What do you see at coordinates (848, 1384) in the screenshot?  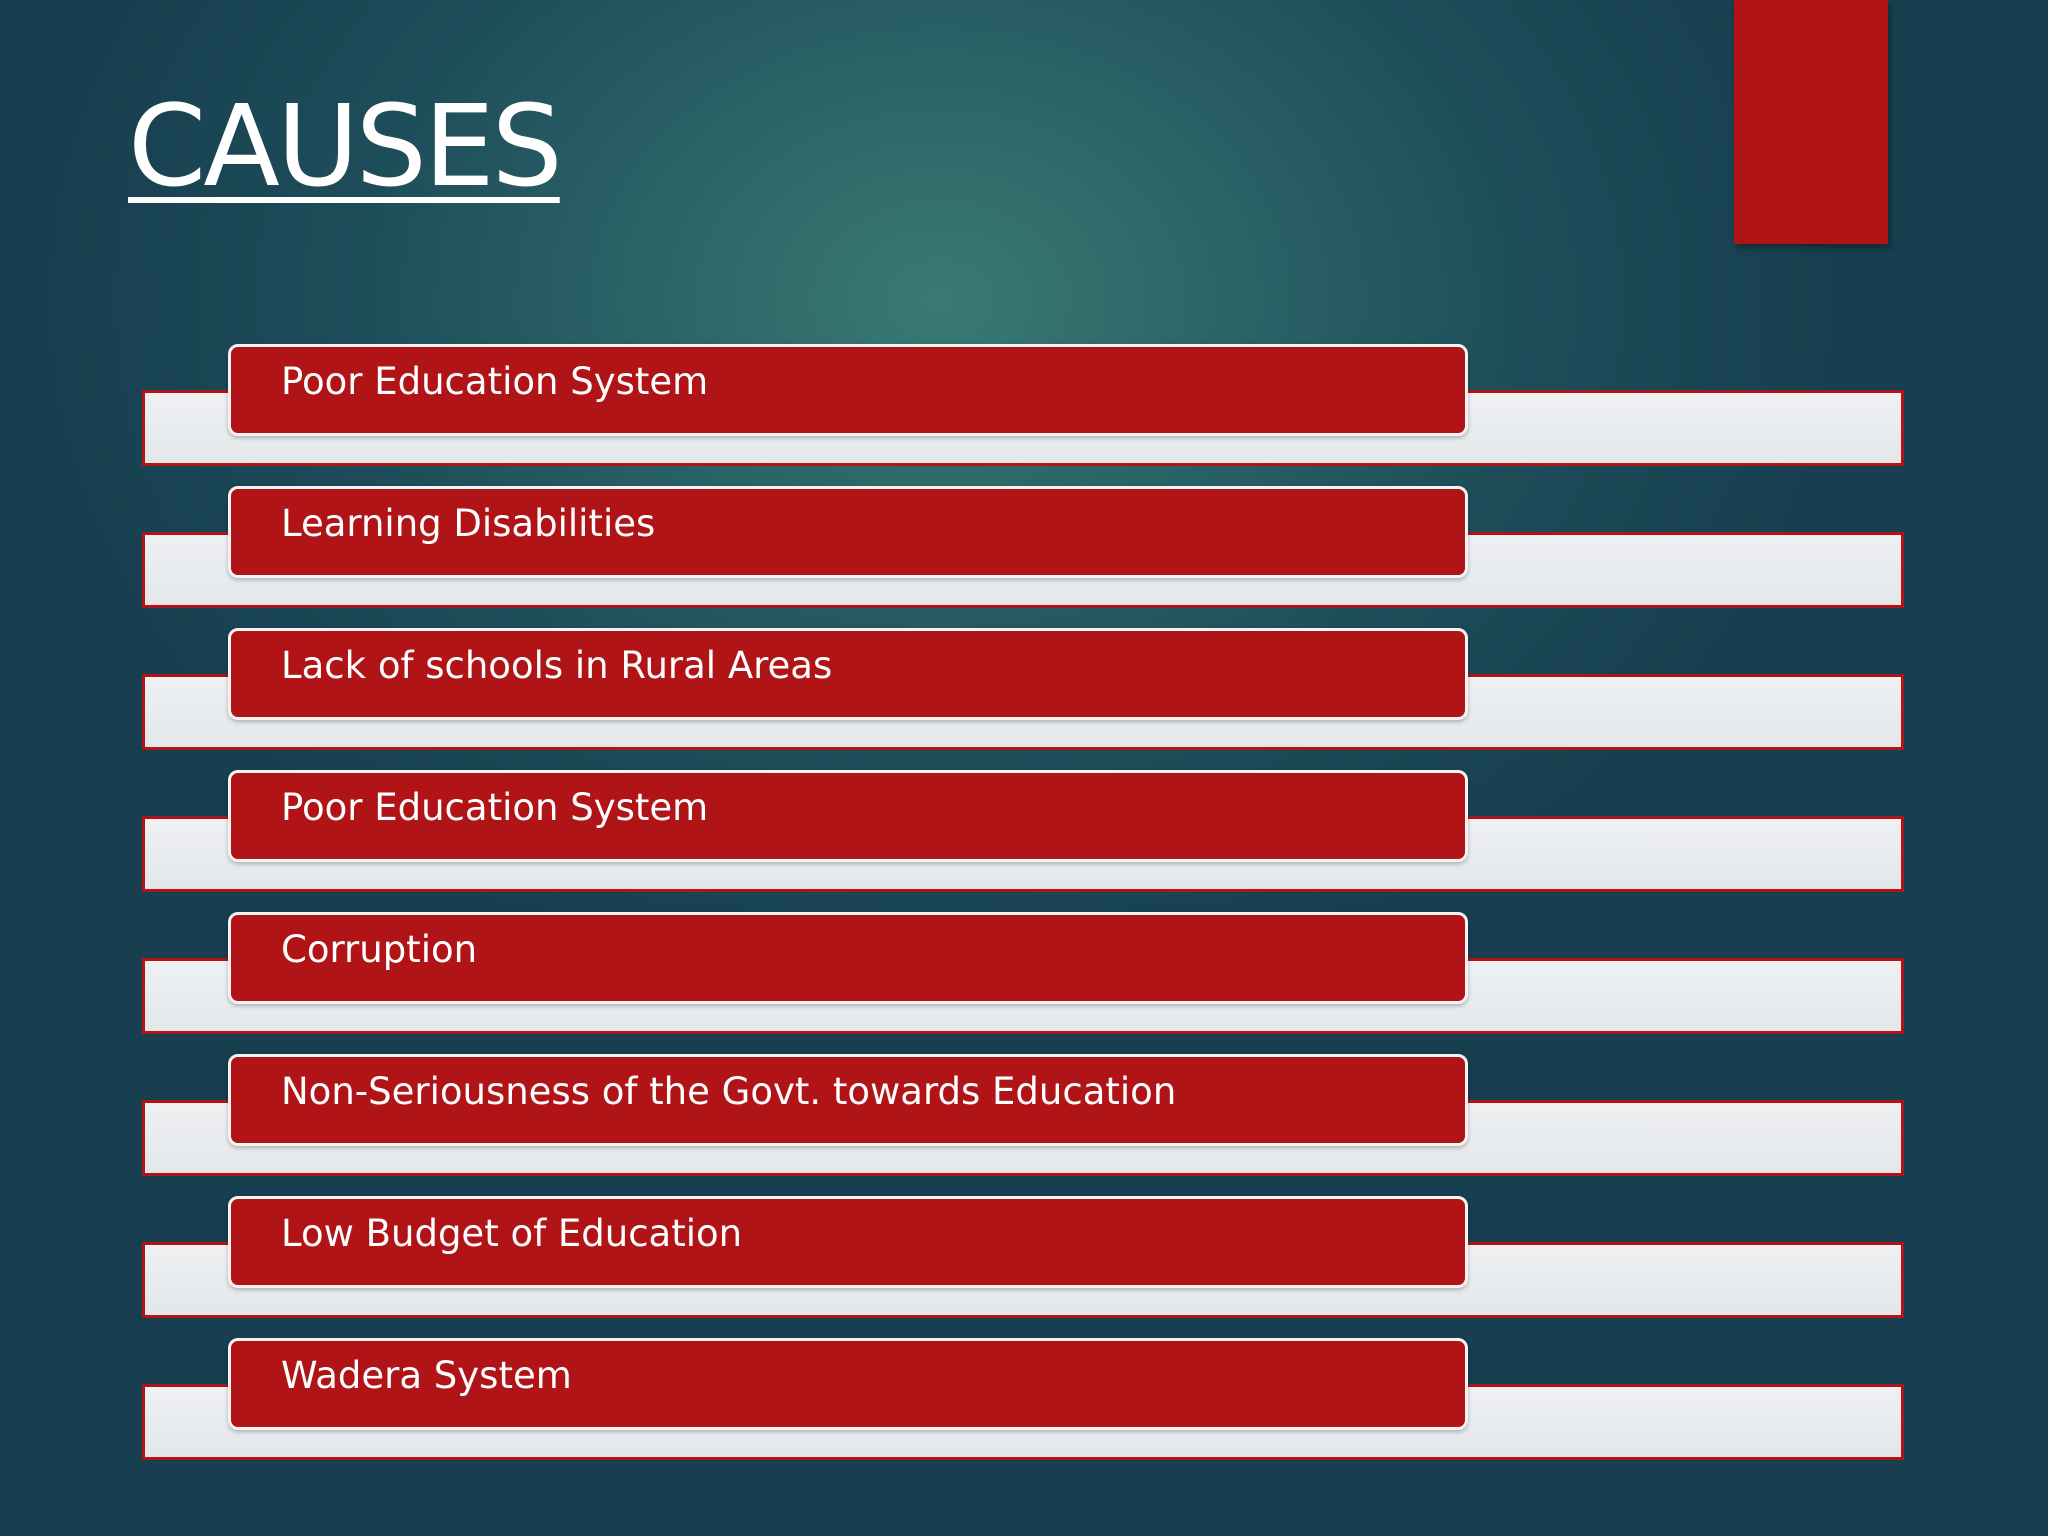 I see `item-label-box: Wadera System` at bounding box center [848, 1384].